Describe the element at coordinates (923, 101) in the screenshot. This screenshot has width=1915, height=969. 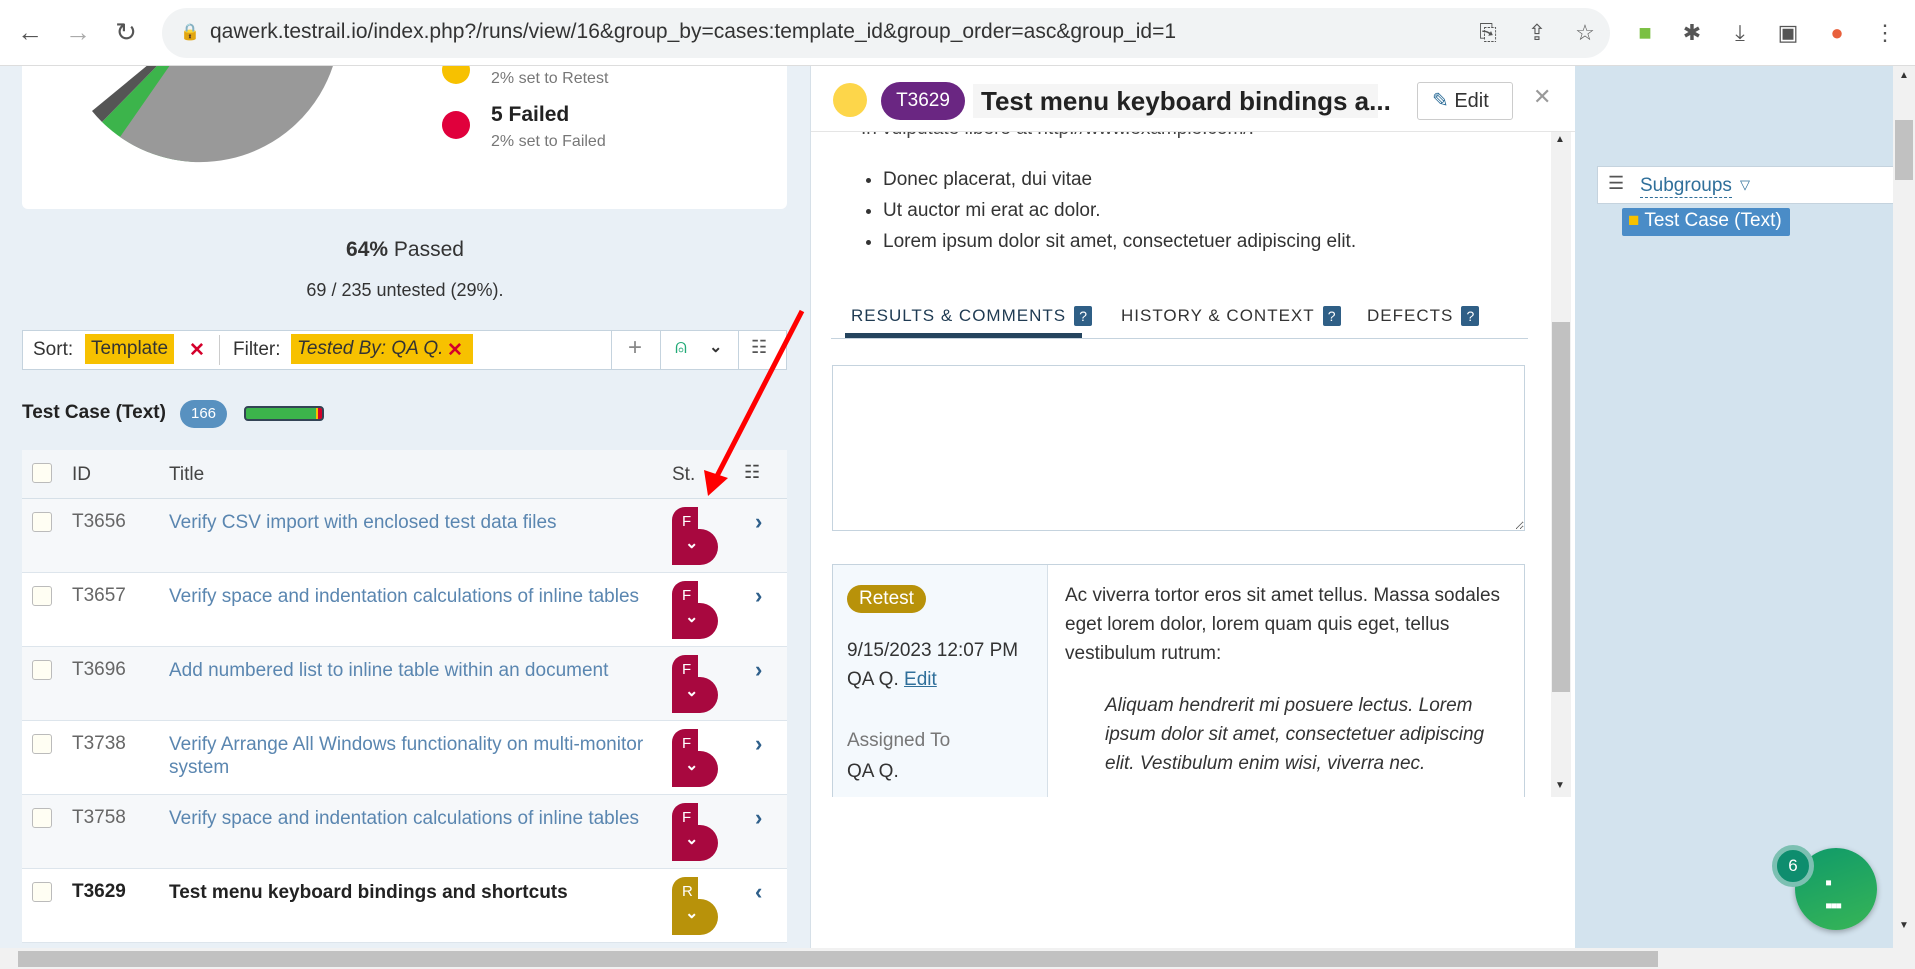
I see `case-id-badge: T3629` at that location.